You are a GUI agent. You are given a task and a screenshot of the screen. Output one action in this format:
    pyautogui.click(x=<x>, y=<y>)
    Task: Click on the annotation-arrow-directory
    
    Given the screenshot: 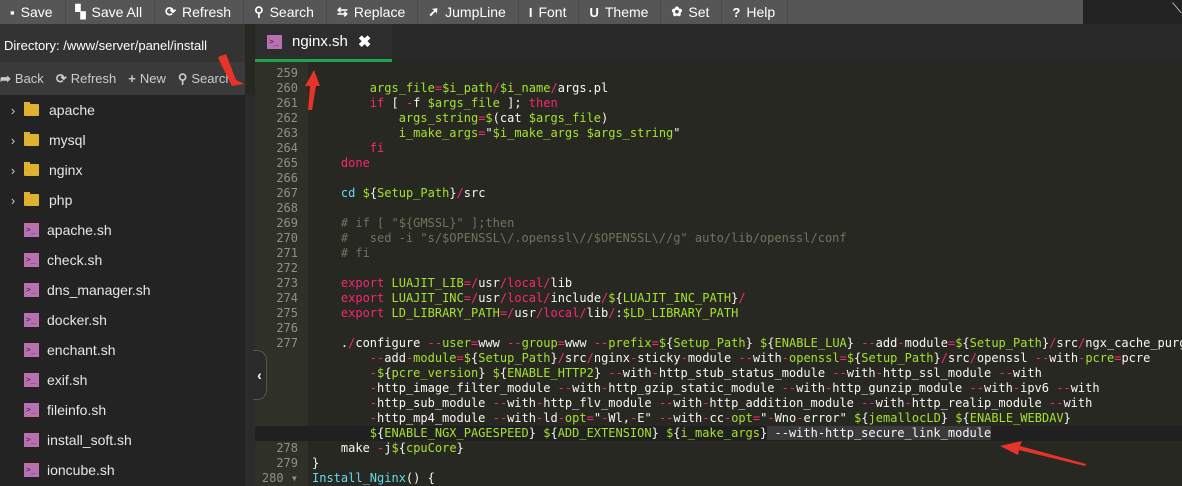 What is the action you would take?
    pyautogui.click(x=231, y=70)
    